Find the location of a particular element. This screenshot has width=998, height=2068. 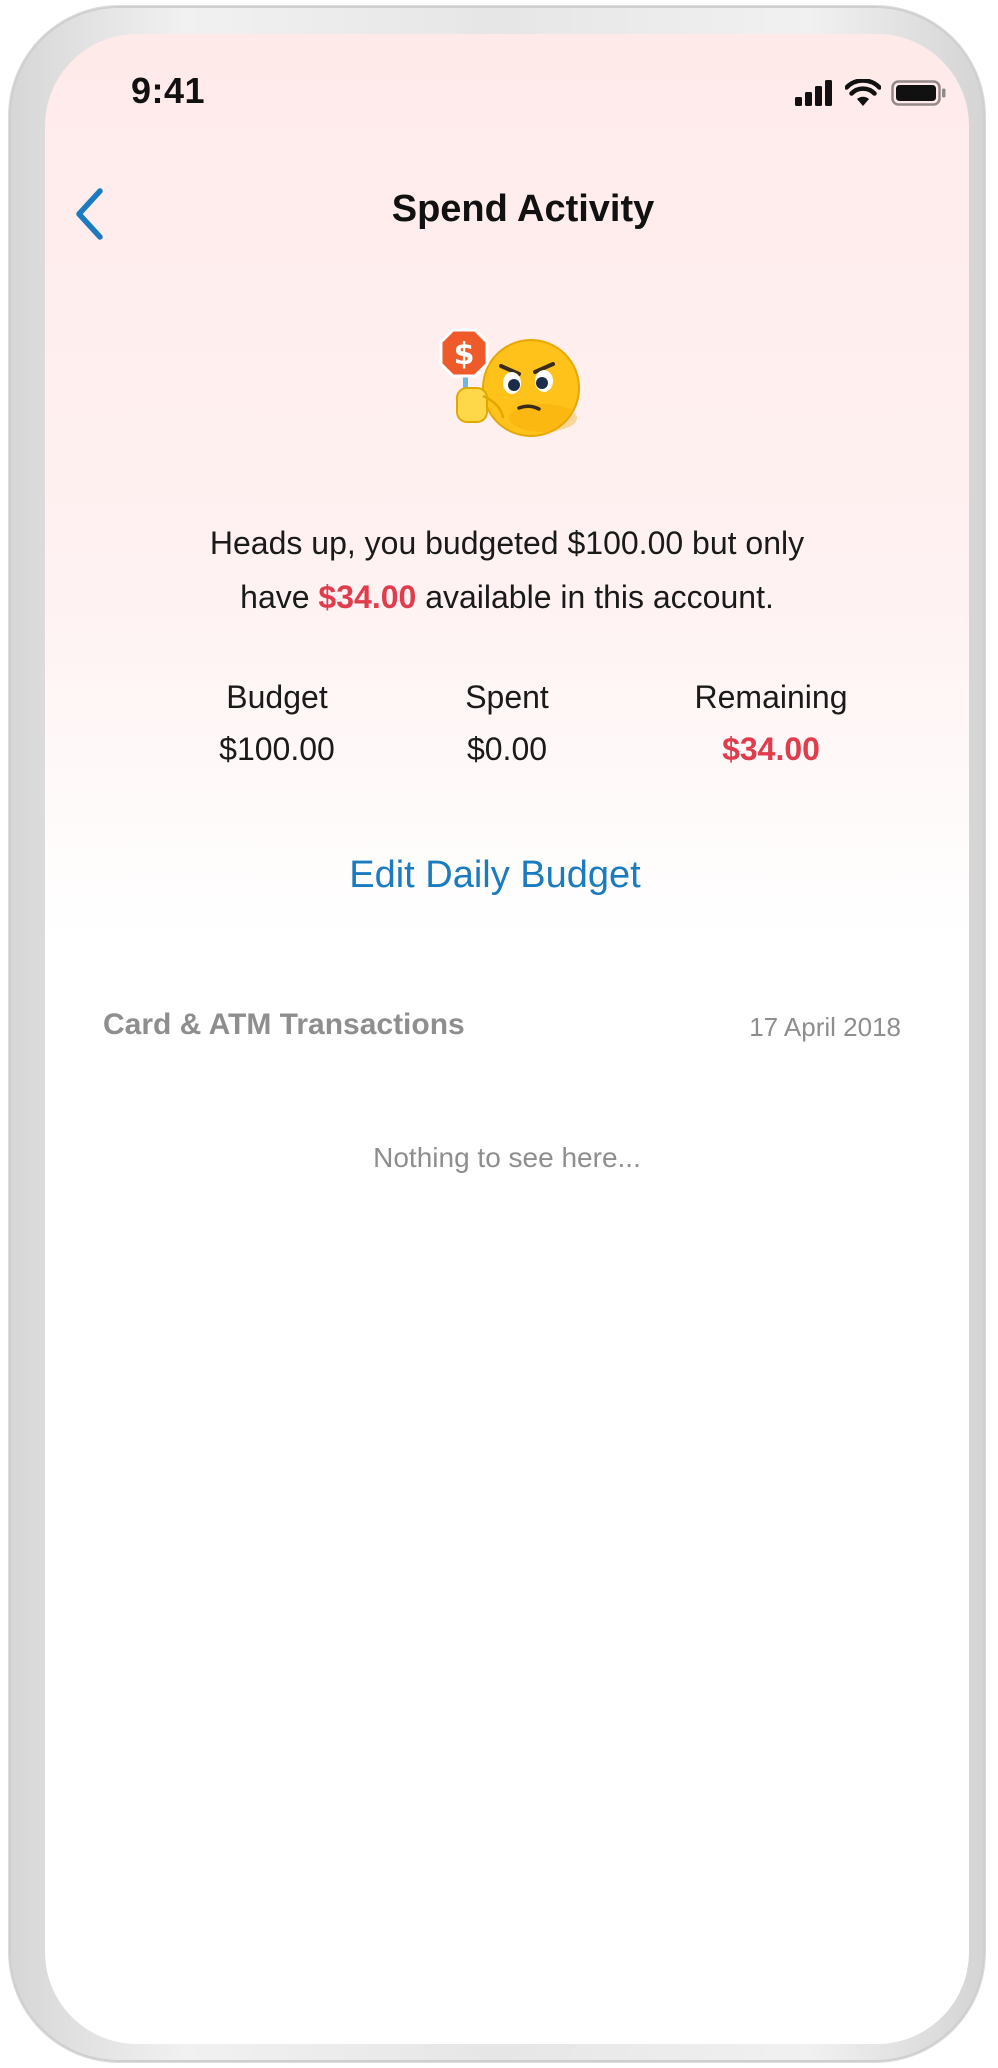

spent-value: $0.00 is located at coordinates (507, 749).